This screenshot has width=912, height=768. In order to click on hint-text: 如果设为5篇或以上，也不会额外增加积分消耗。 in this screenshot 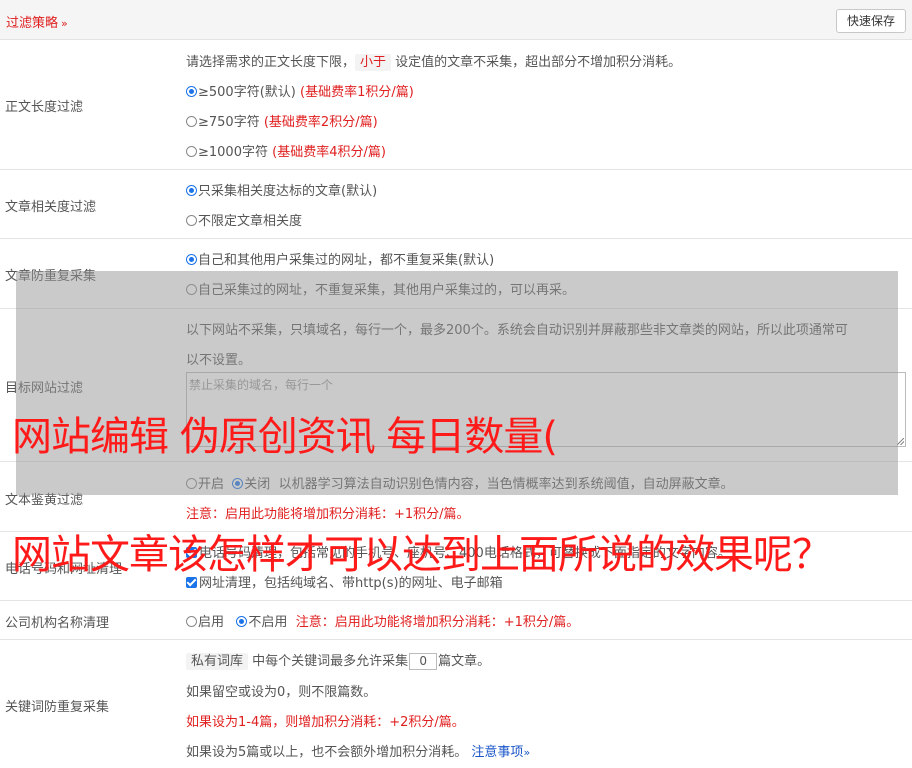, I will do `click(327, 752)`.